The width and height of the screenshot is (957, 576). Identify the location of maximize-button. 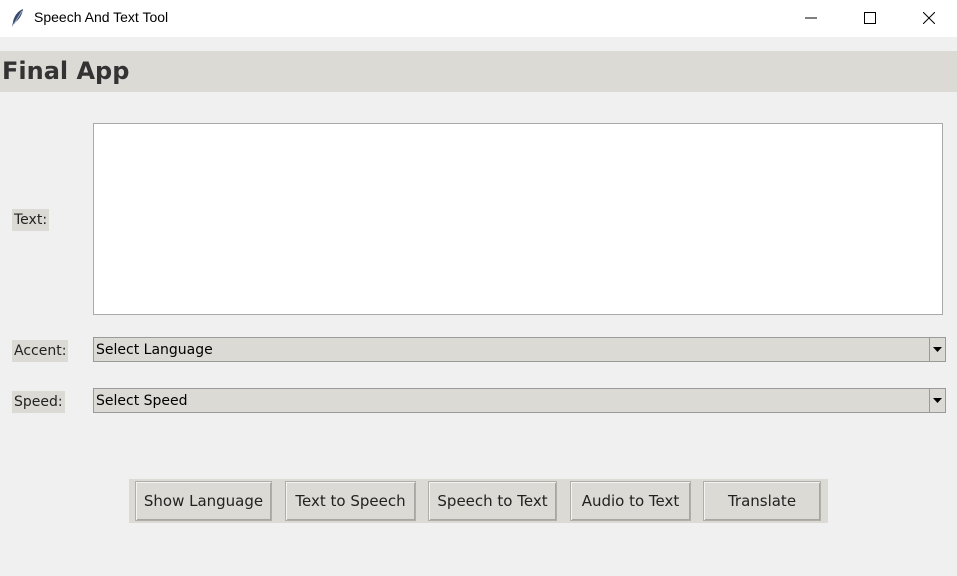
(870, 18).